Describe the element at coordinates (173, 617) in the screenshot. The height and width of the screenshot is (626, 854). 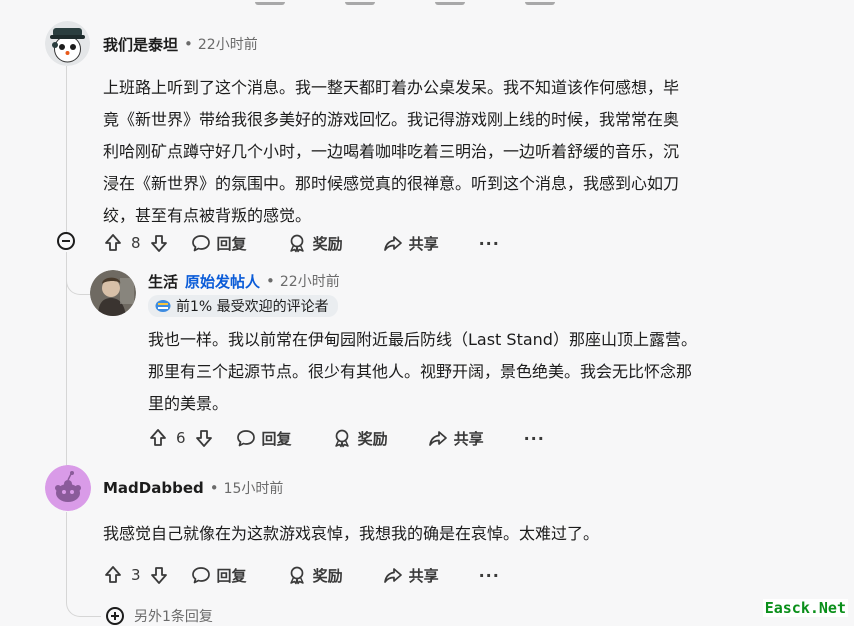
I see `more-replies-label: 另外1条回复` at that location.